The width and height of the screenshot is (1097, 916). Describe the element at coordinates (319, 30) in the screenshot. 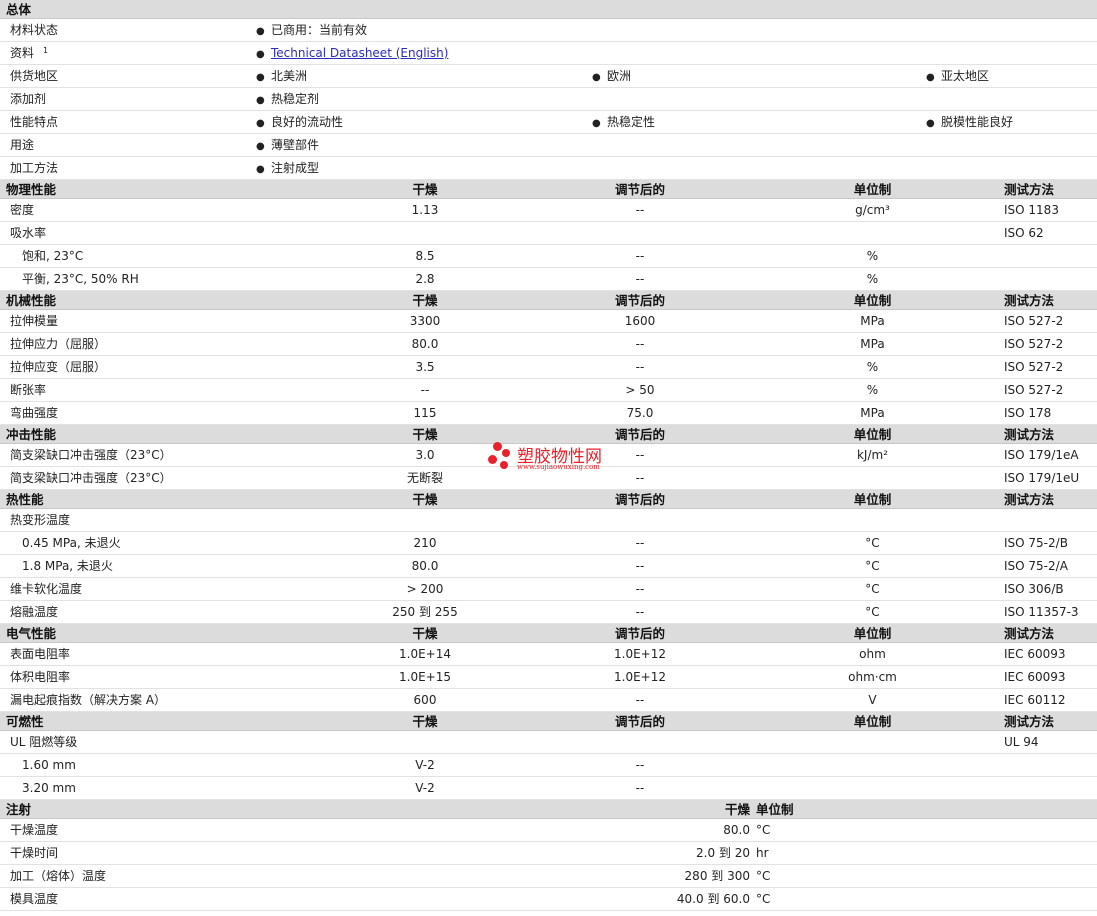

I see `info-value-text: 已商用：当前有效` at that location.